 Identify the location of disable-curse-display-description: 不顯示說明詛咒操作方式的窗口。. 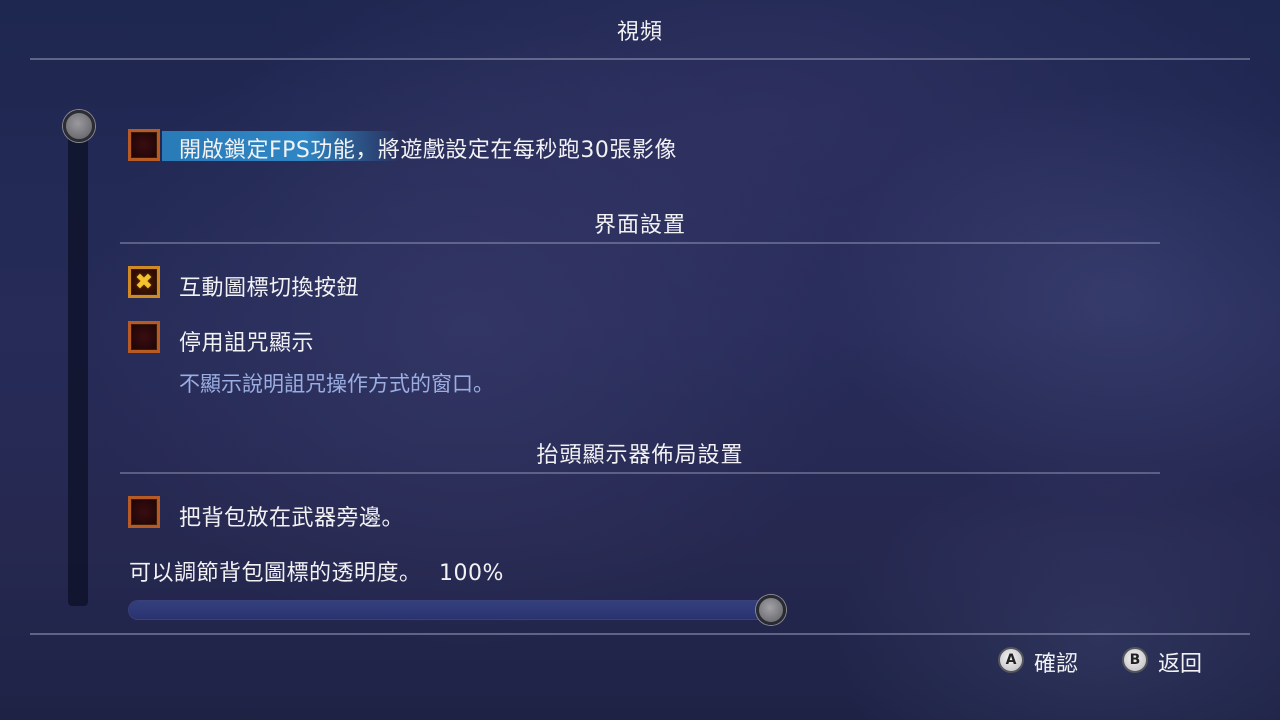
(336, 384).